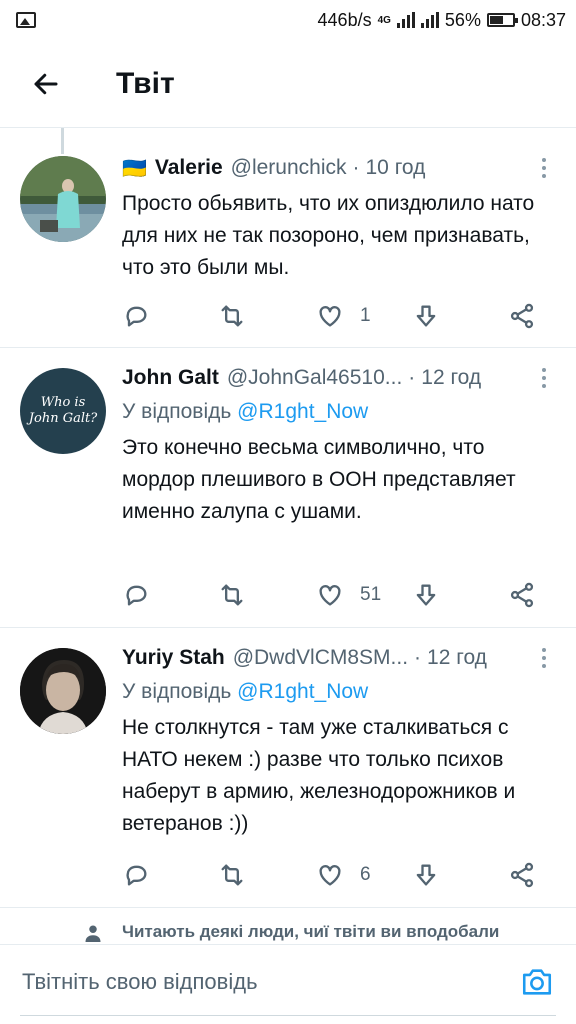 Image resolution: width=576 pixels, height=1024 pixels. Describe the element at coordinates (170, 378) in the screenshot. I see `author-name: John Galt` at that location.